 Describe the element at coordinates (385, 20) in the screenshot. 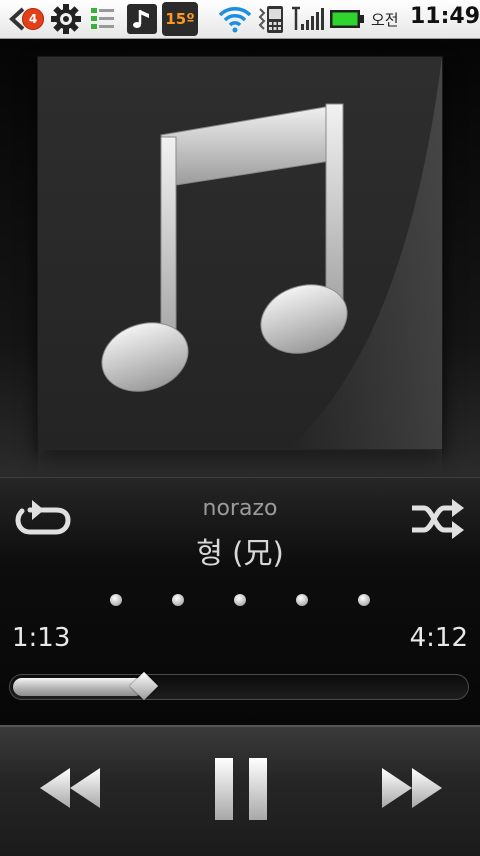

I see `clock-ampm: 오전` at that location.